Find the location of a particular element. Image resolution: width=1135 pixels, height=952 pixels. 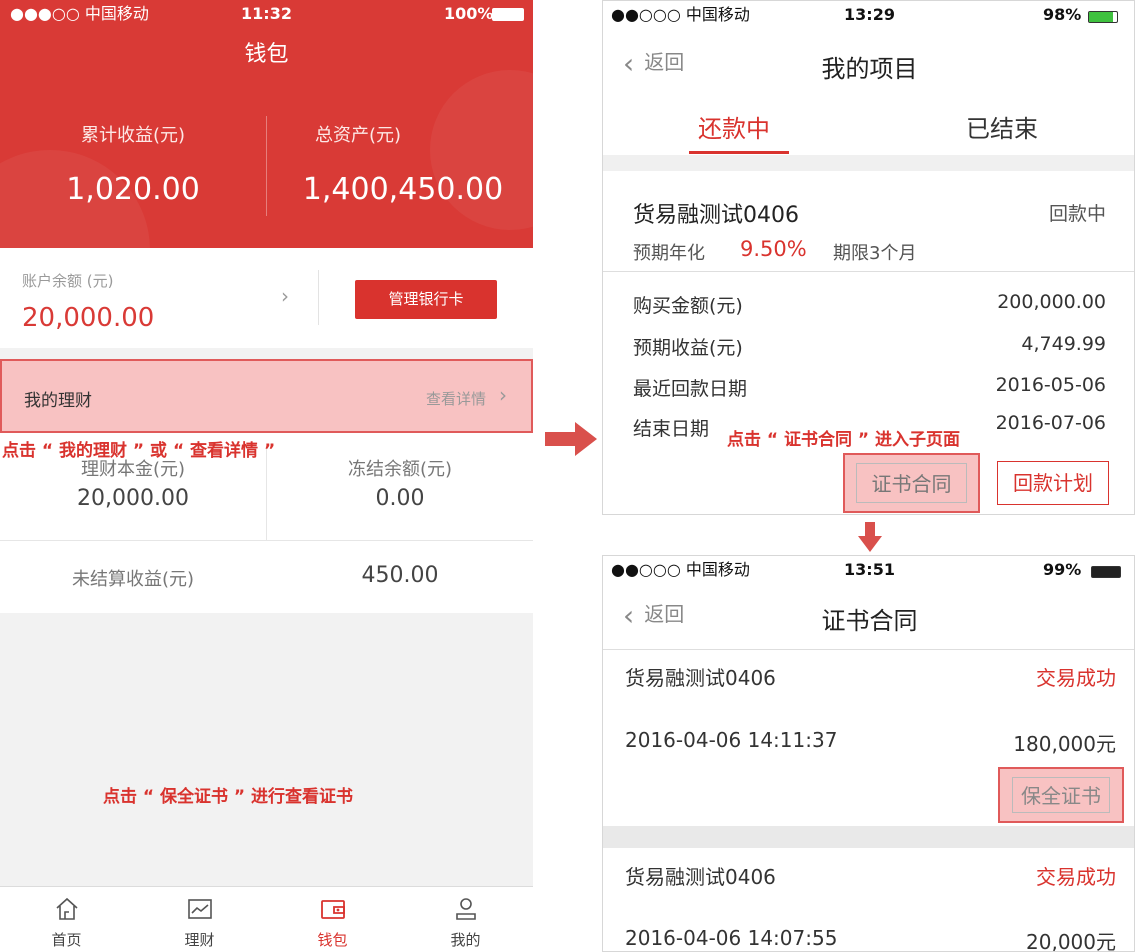

arrow-right-icon is located at coordinates (571, 439).